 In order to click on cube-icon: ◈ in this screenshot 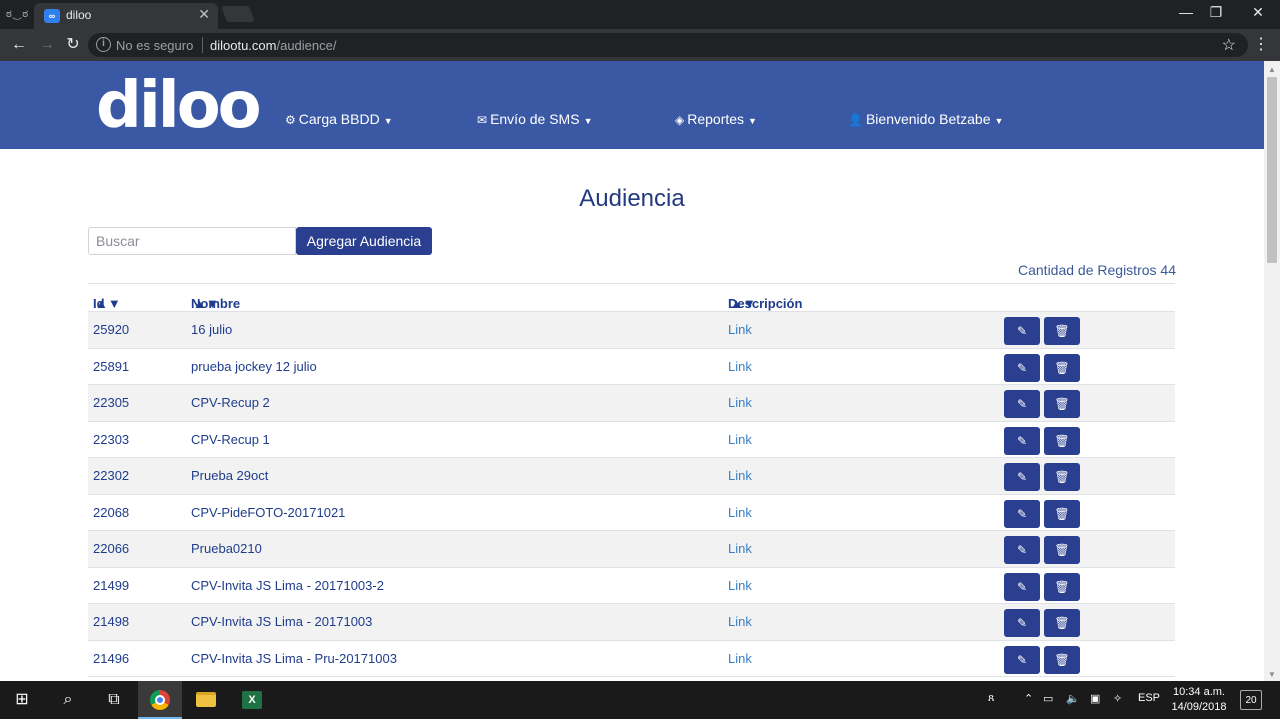, I will do `click(680, 120)`.